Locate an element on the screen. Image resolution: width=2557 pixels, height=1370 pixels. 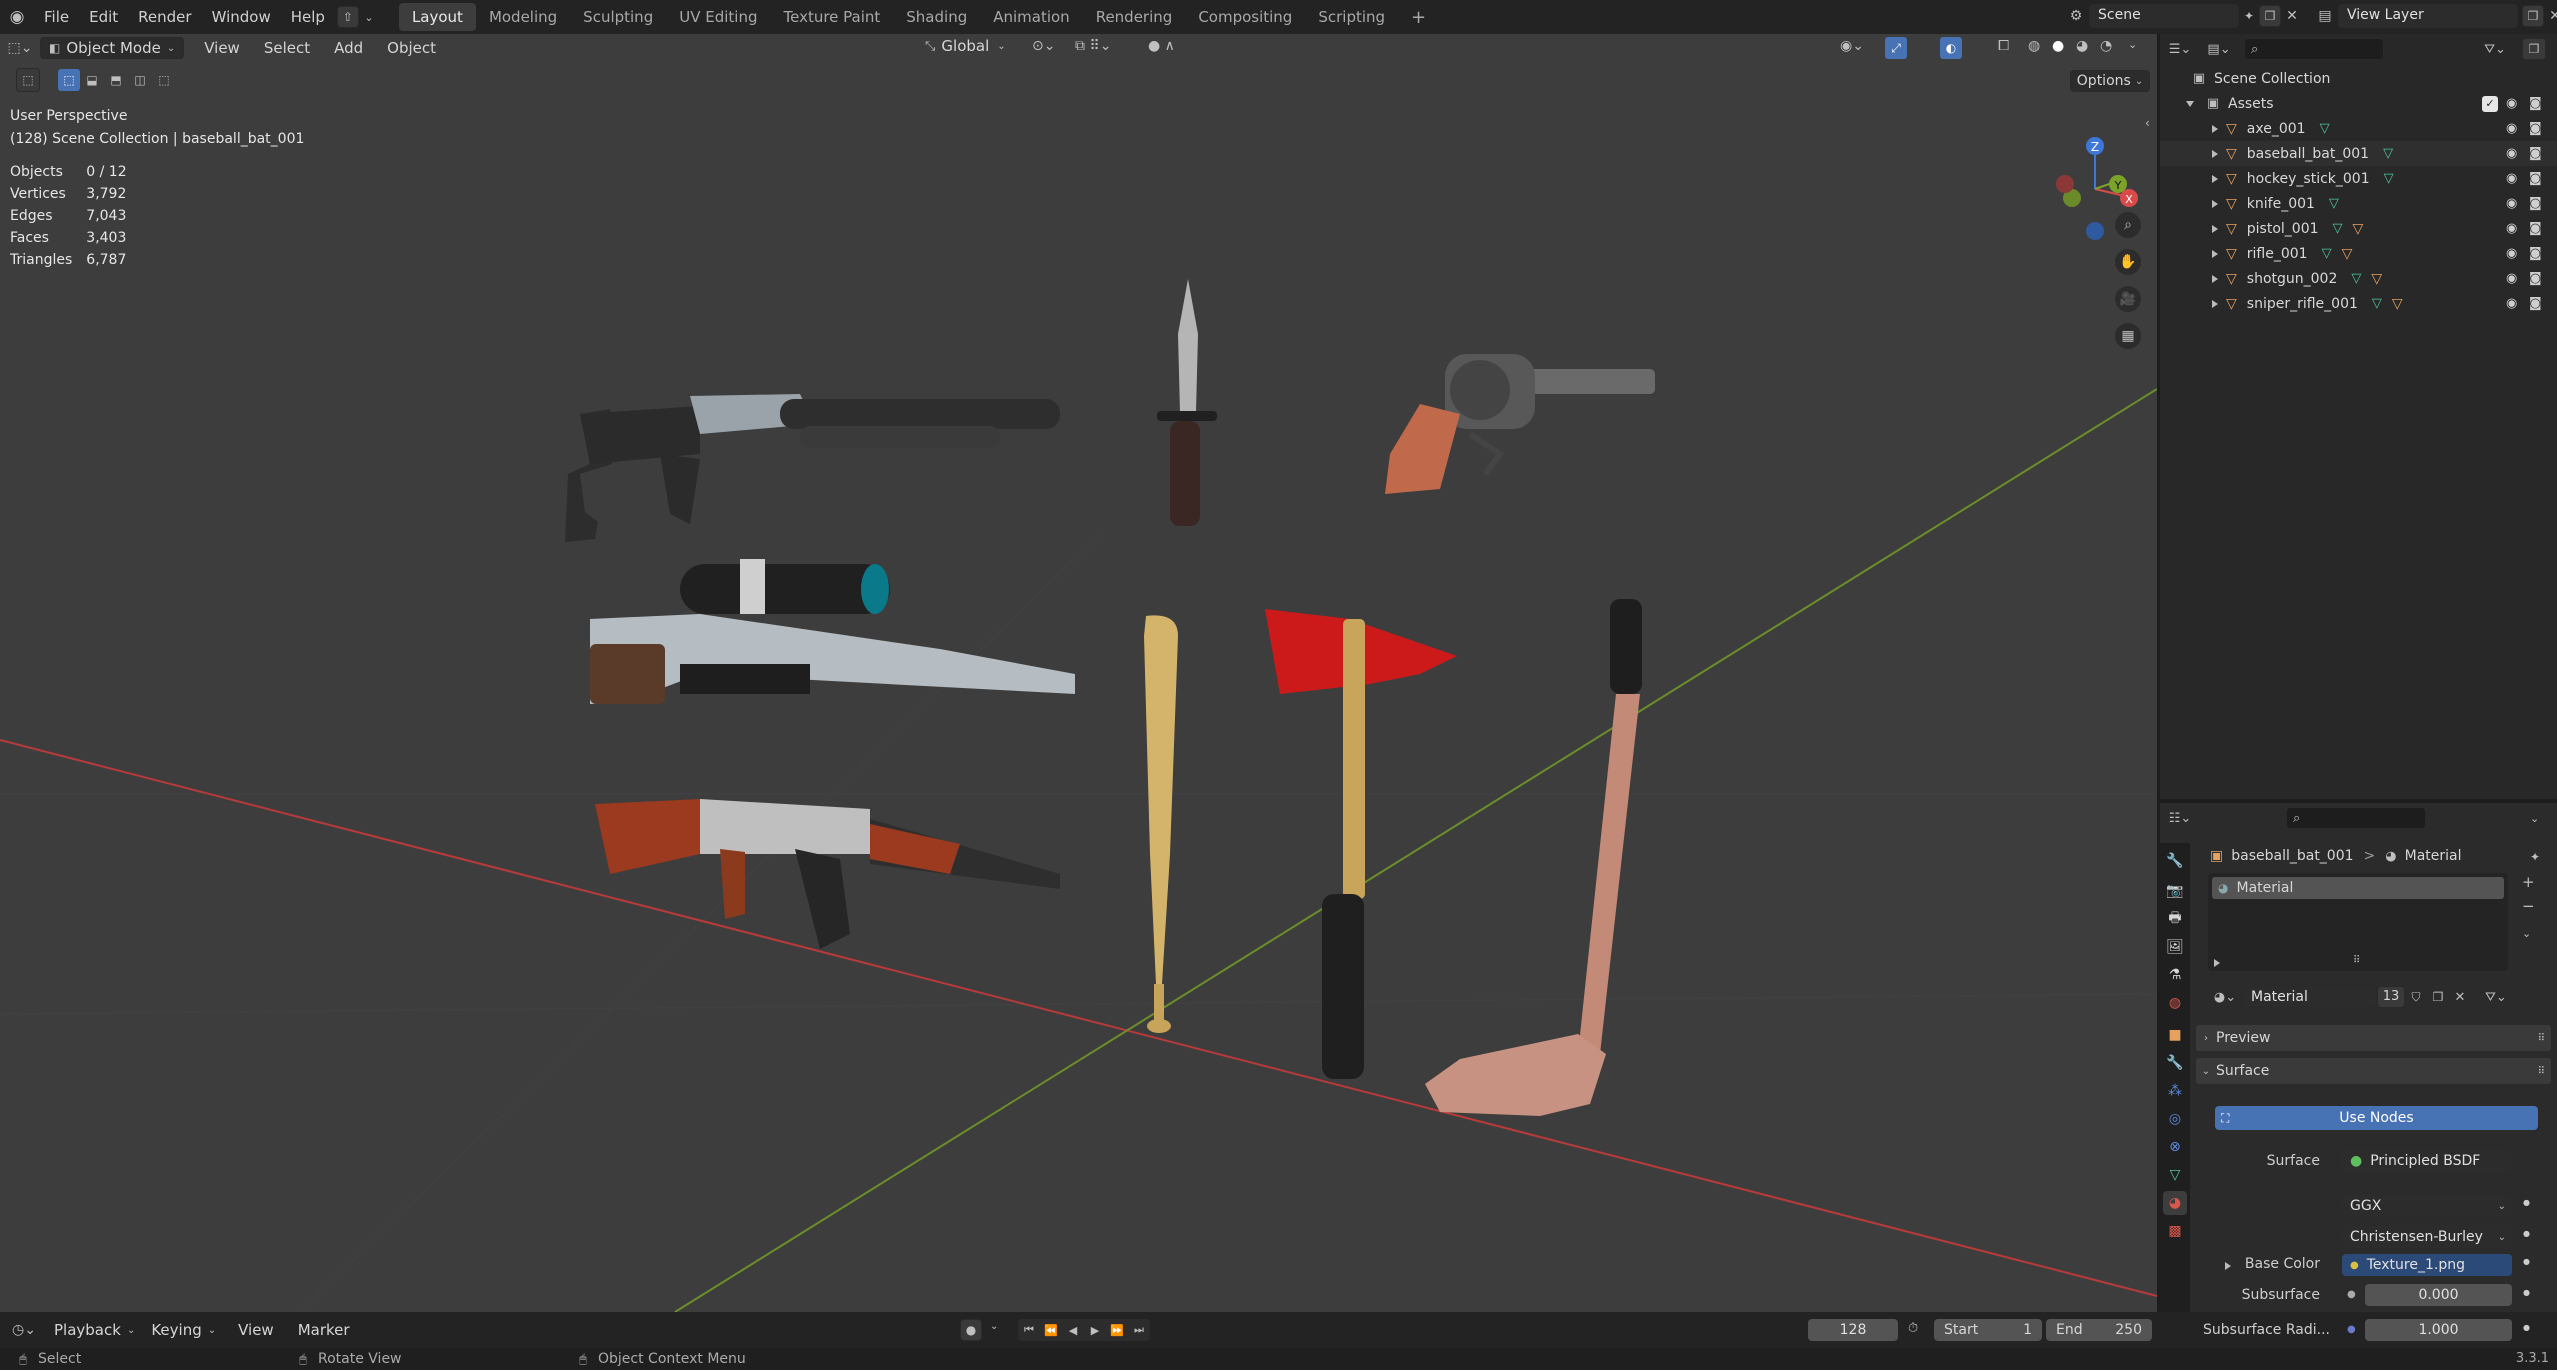
outliner-item-shotgun-002: ▽ shotgun_002 ▽ ▽ ◉ ◙ is located at coordinates (2358, 278).